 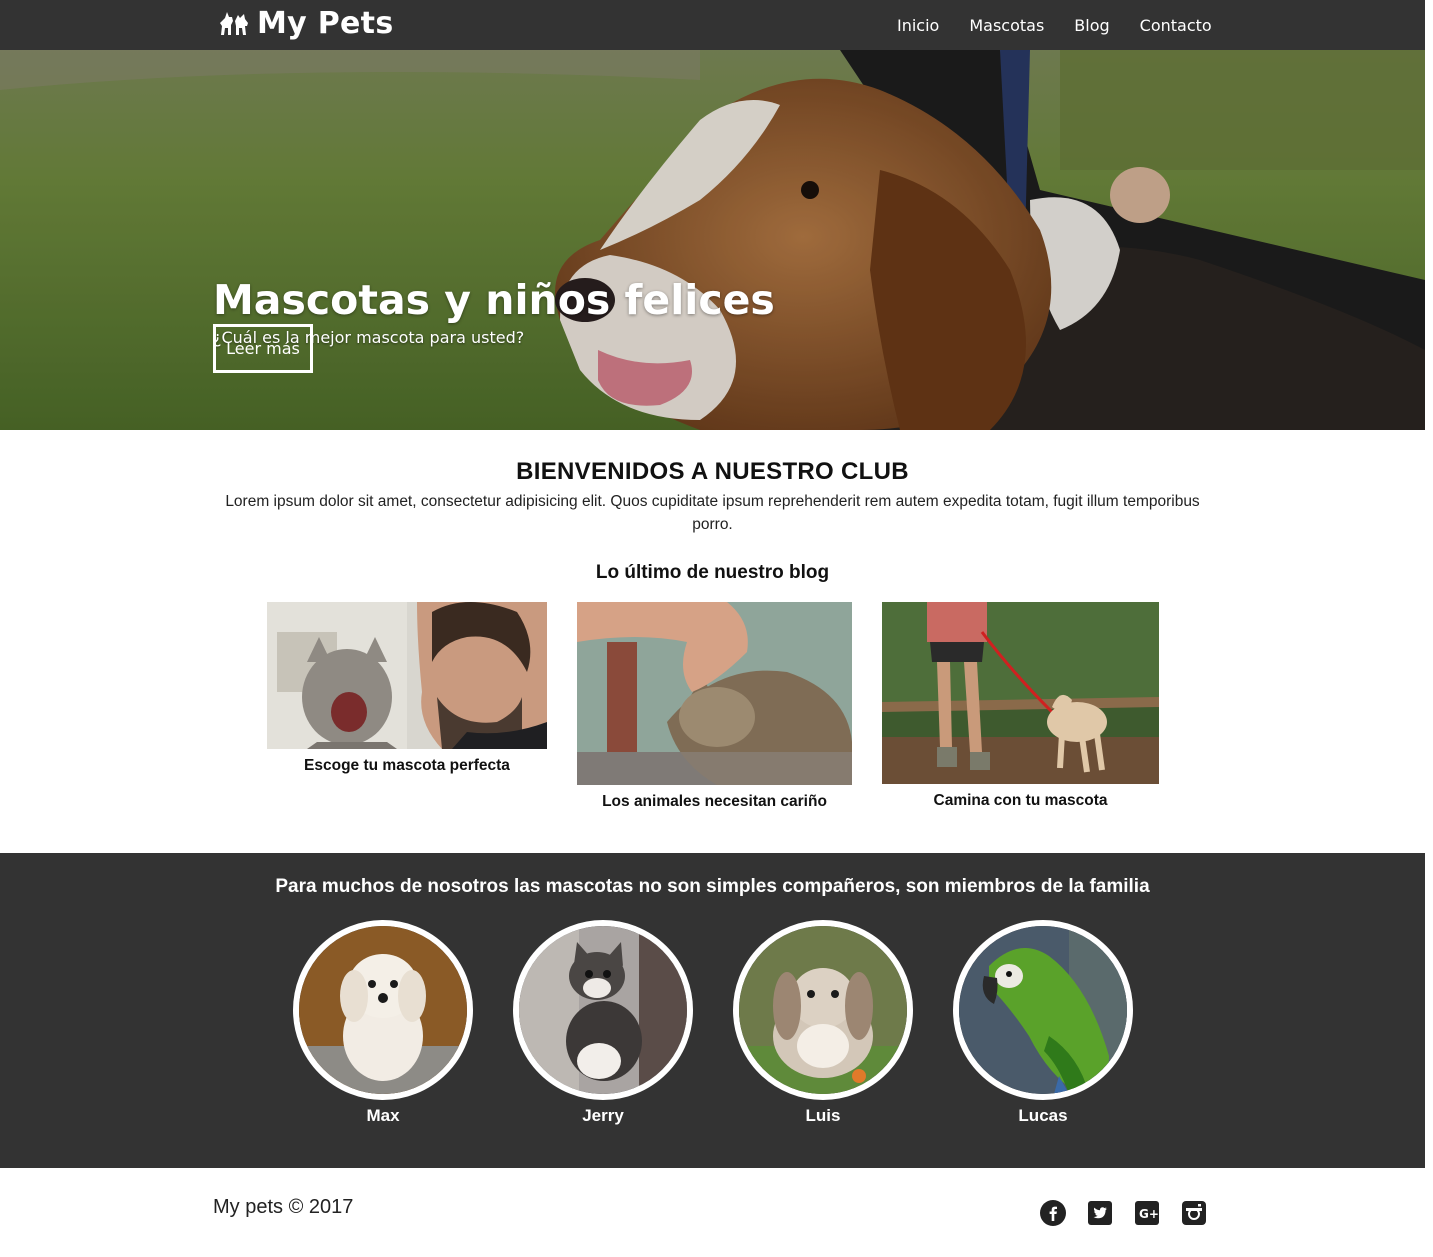 I want to click on read-more-button: Leer más, so click(x=263, y=348).